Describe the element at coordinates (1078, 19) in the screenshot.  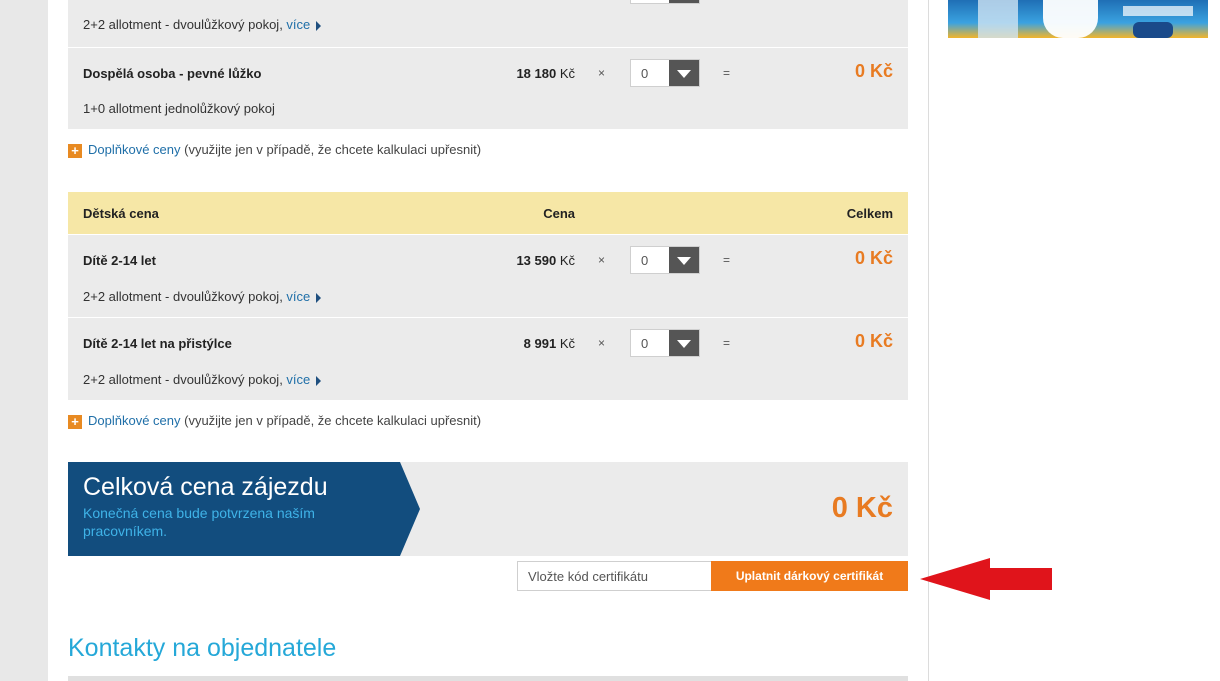
I see `promo-banner-image` at that location.